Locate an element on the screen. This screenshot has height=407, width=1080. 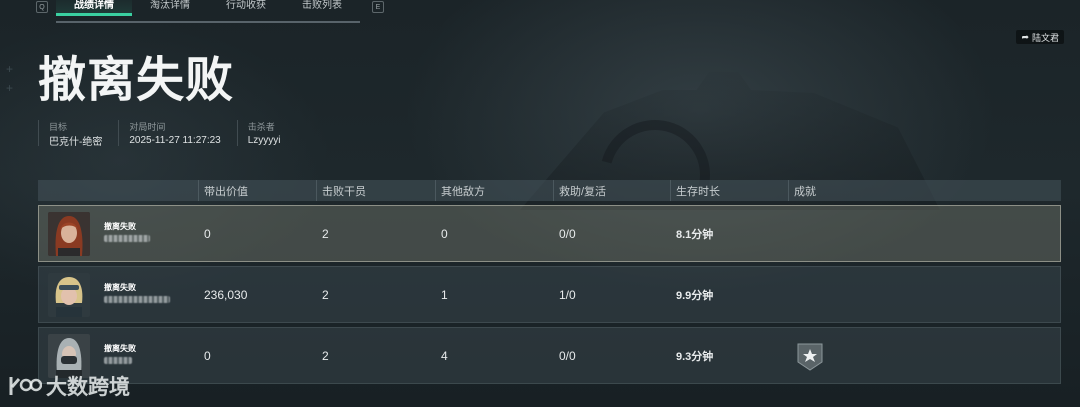
user-name: 陆文君 is located at coordinates (1045, 37).